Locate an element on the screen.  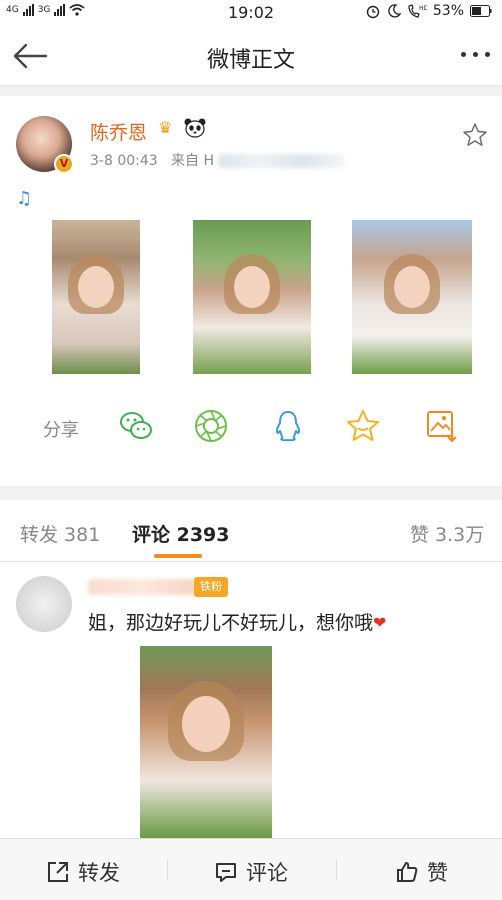
active-tab-indicator is located at coordinates (178, 556).